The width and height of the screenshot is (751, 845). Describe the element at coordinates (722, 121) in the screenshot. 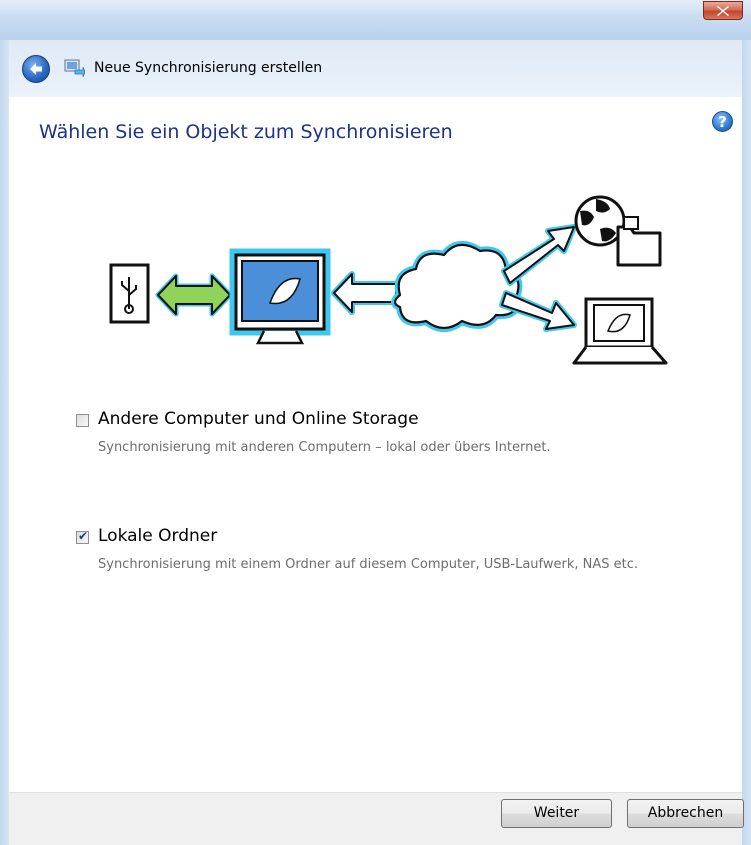

I see `help-icon: ?` at that location.